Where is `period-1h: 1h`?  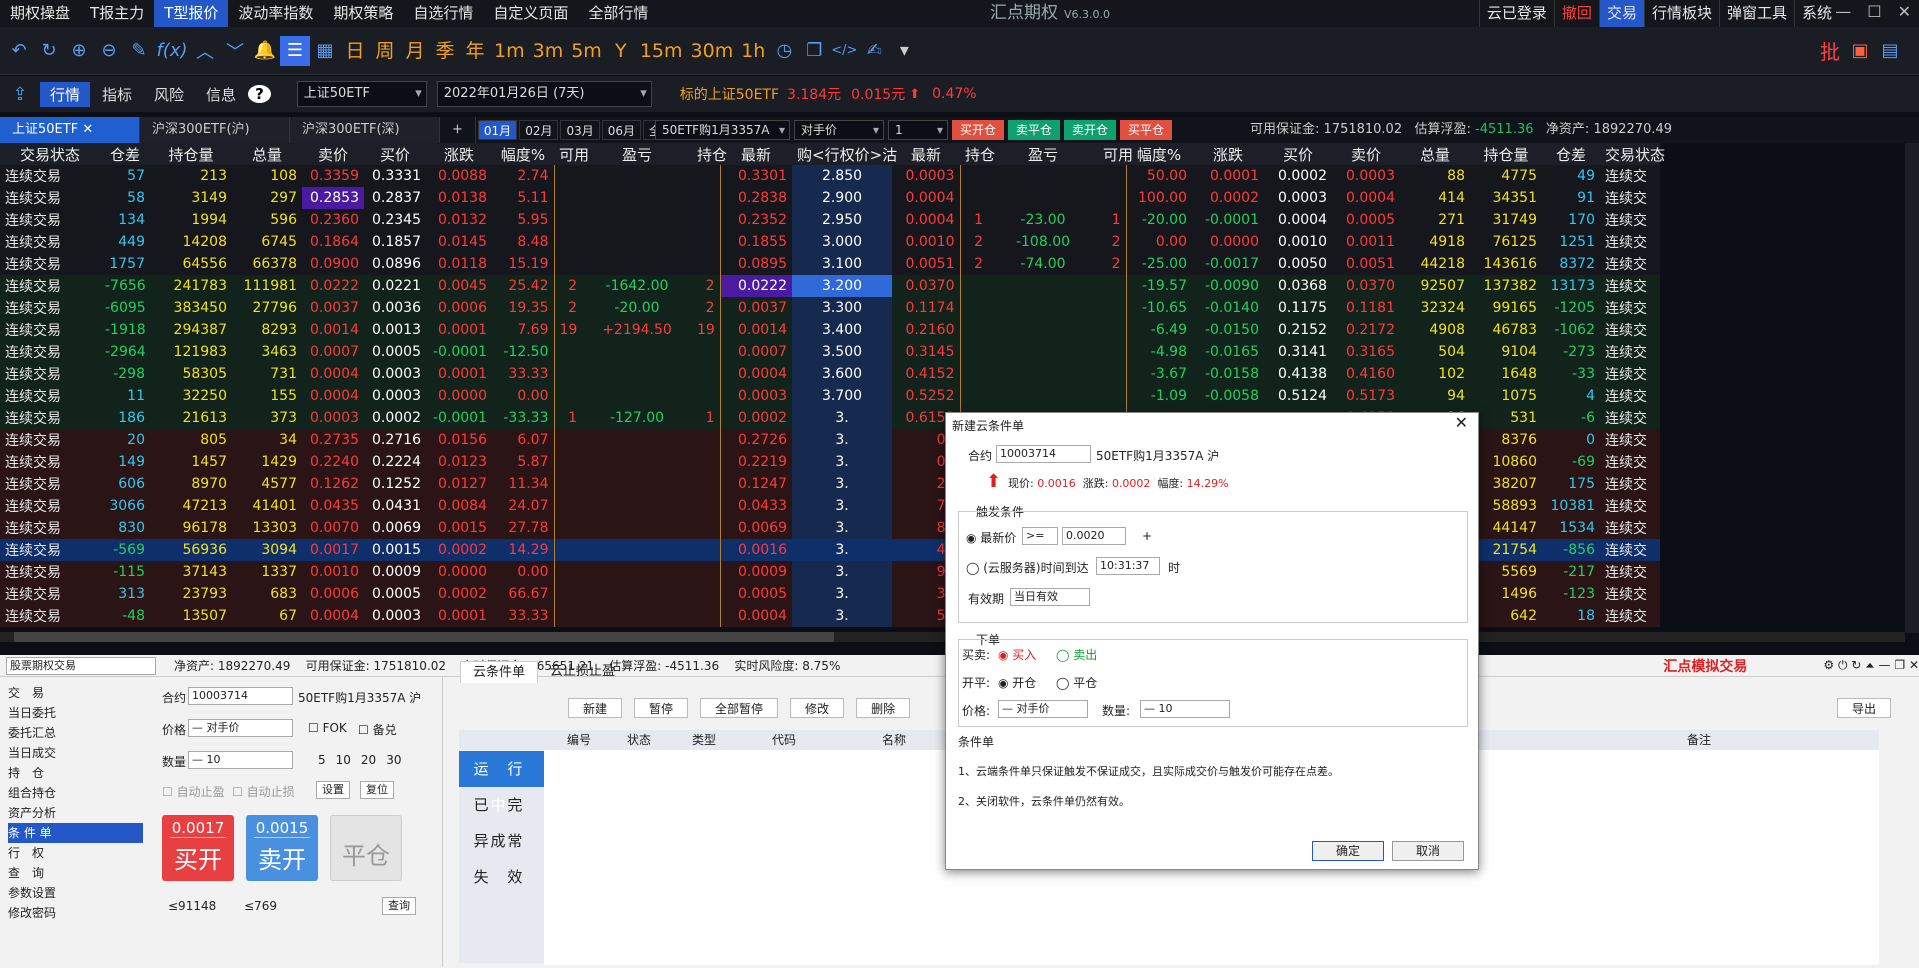
period-1h: 1h is located at coordinates (753, 51).